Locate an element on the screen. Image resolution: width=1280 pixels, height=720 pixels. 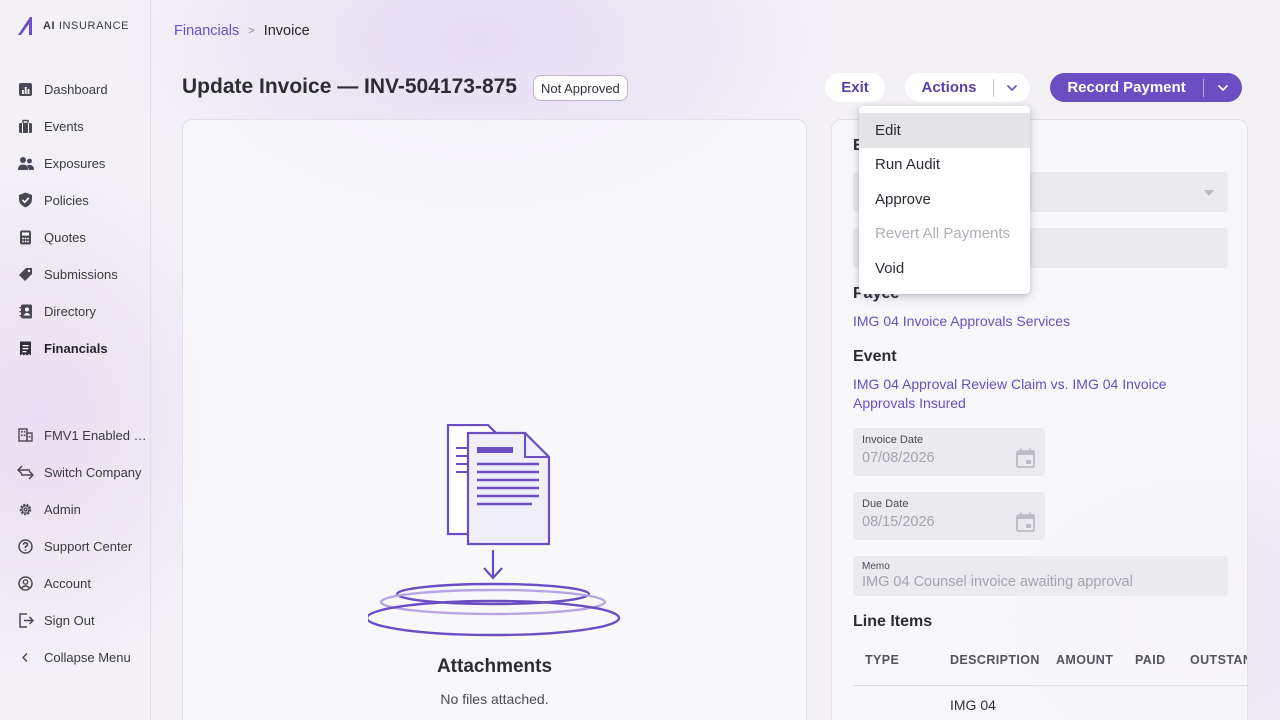
column-header-type: TYPE is located at coordinates (882, 660).